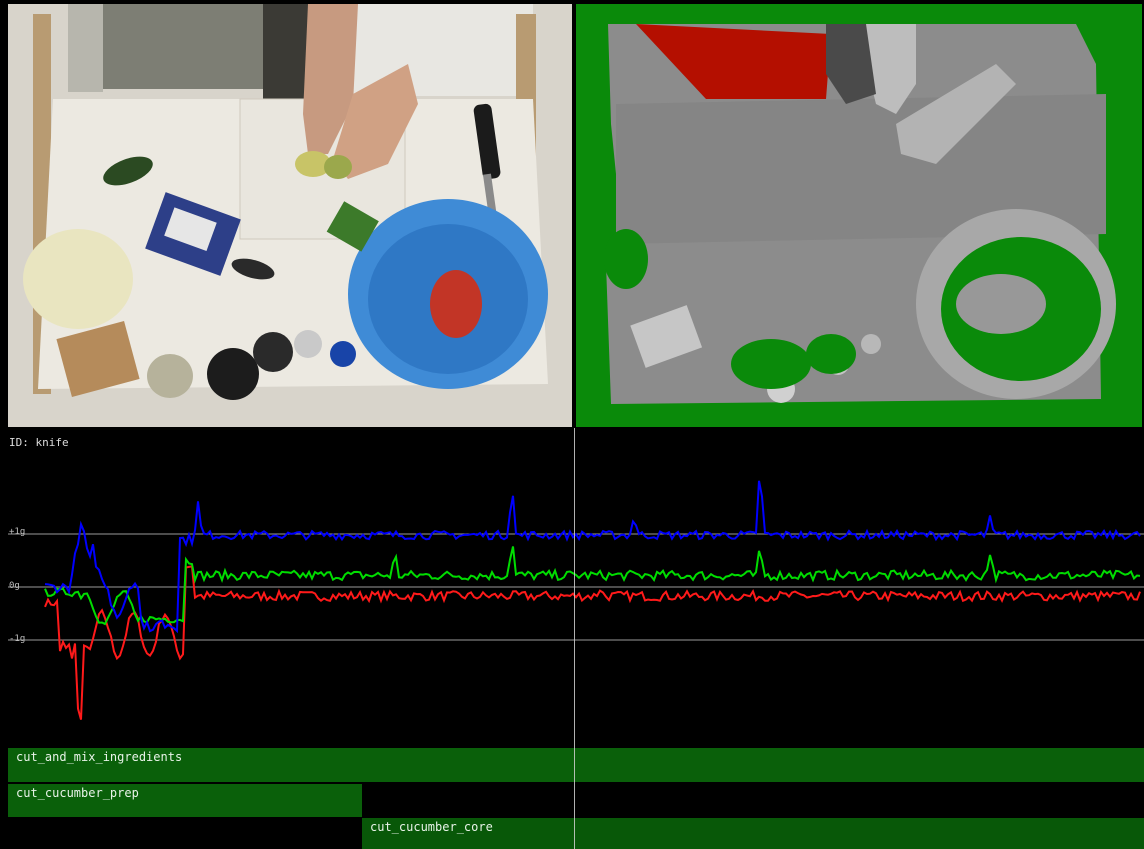 This screenshot has height=849, width=1144. I want to click on axis-label-zero: 0g, so click(14, 586).